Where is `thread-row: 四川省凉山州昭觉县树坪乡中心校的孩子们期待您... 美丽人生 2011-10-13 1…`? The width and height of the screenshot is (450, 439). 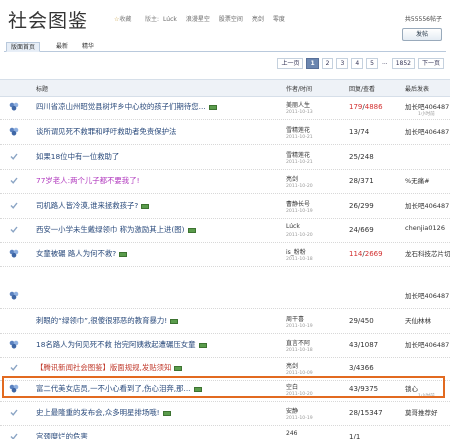 thread-row: 四川省凉山州昭觉县树坪乡中心校的孩子们期待您... 美丽人生 2011-10-13 1… is located at coordinates (225, 109).